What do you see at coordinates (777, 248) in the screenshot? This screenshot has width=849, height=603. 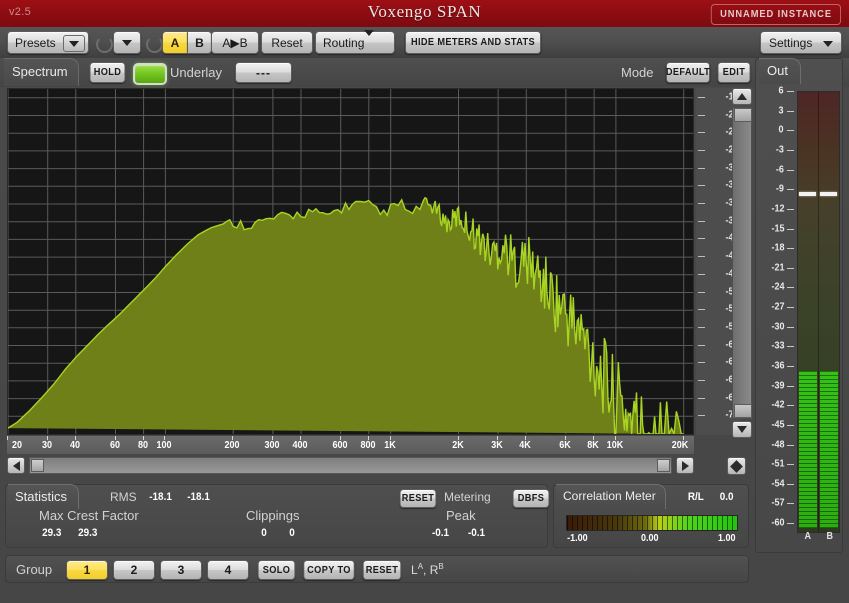 I see `meter-tick-label: -18` at bounding box center [777, 248].